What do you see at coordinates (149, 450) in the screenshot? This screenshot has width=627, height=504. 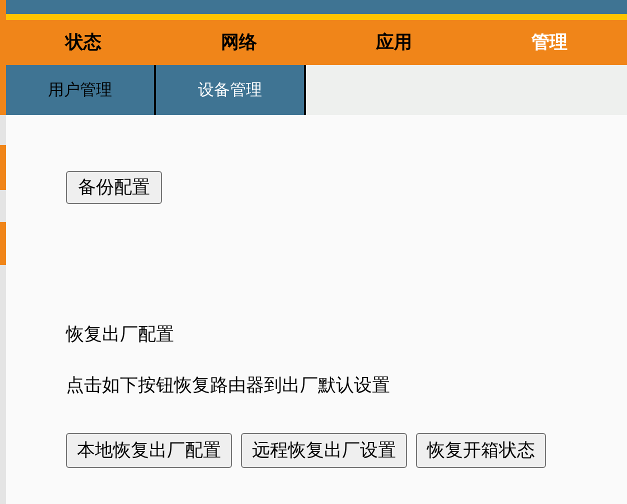 I see `reset-button: 本地恢复出厂配置` at bounding box center [149, 450].